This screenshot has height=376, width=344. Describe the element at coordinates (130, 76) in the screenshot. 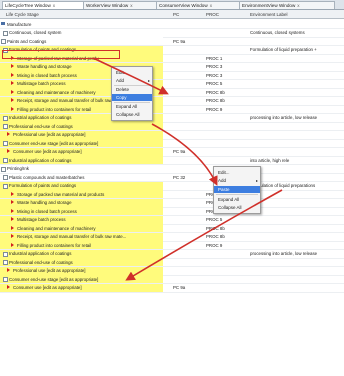

I see `arrow-to-copy` at that location.